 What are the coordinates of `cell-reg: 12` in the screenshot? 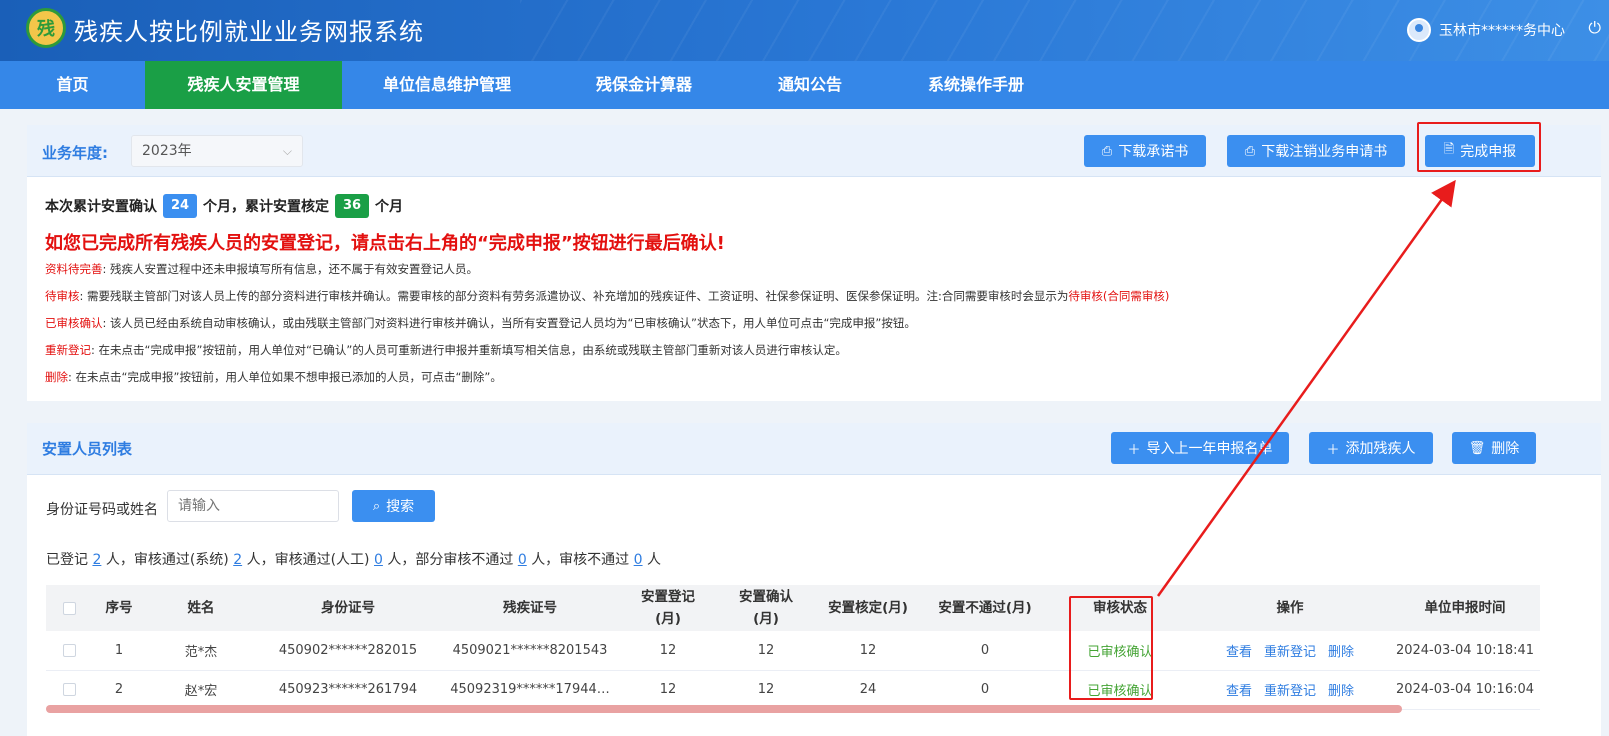 It's located at (668, 689).